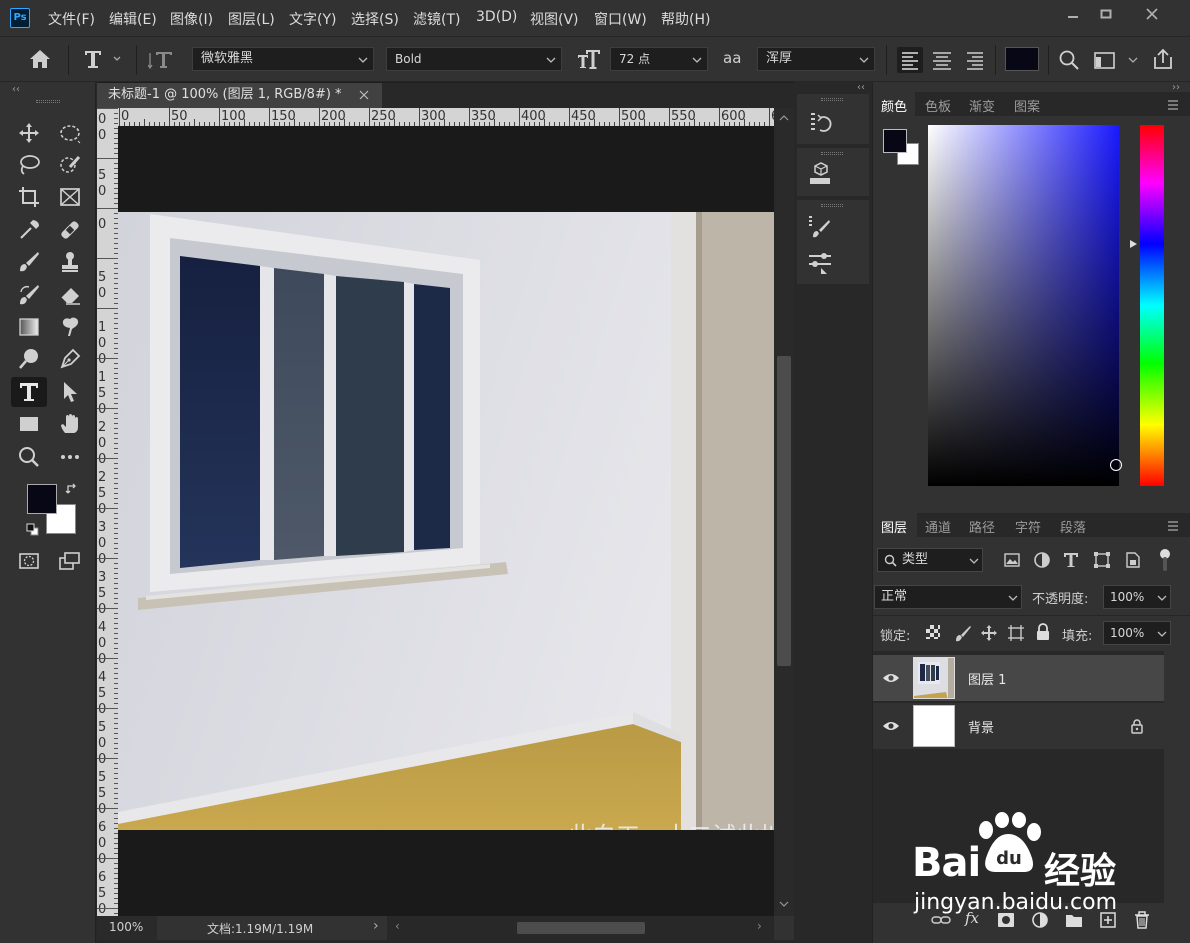 This screenshot has width=1190, height=943. Describe the element at coordinates (29, 230) in the screenshot. I see `eyedropper-tool` at that location.